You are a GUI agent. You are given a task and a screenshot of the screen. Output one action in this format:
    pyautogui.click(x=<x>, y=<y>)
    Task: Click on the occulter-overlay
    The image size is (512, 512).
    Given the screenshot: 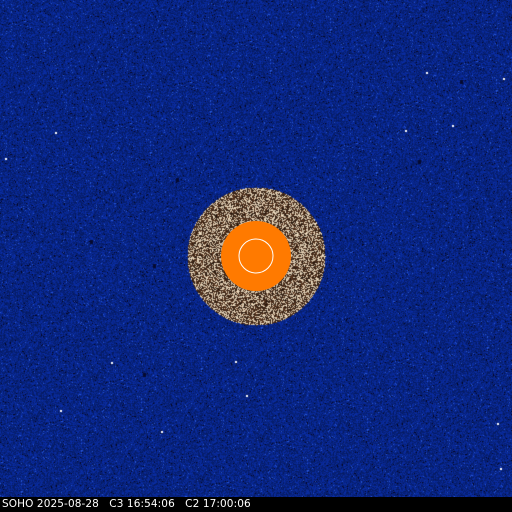 What is the action you would take?
    pyautogui.click(x=256, y=256)
    